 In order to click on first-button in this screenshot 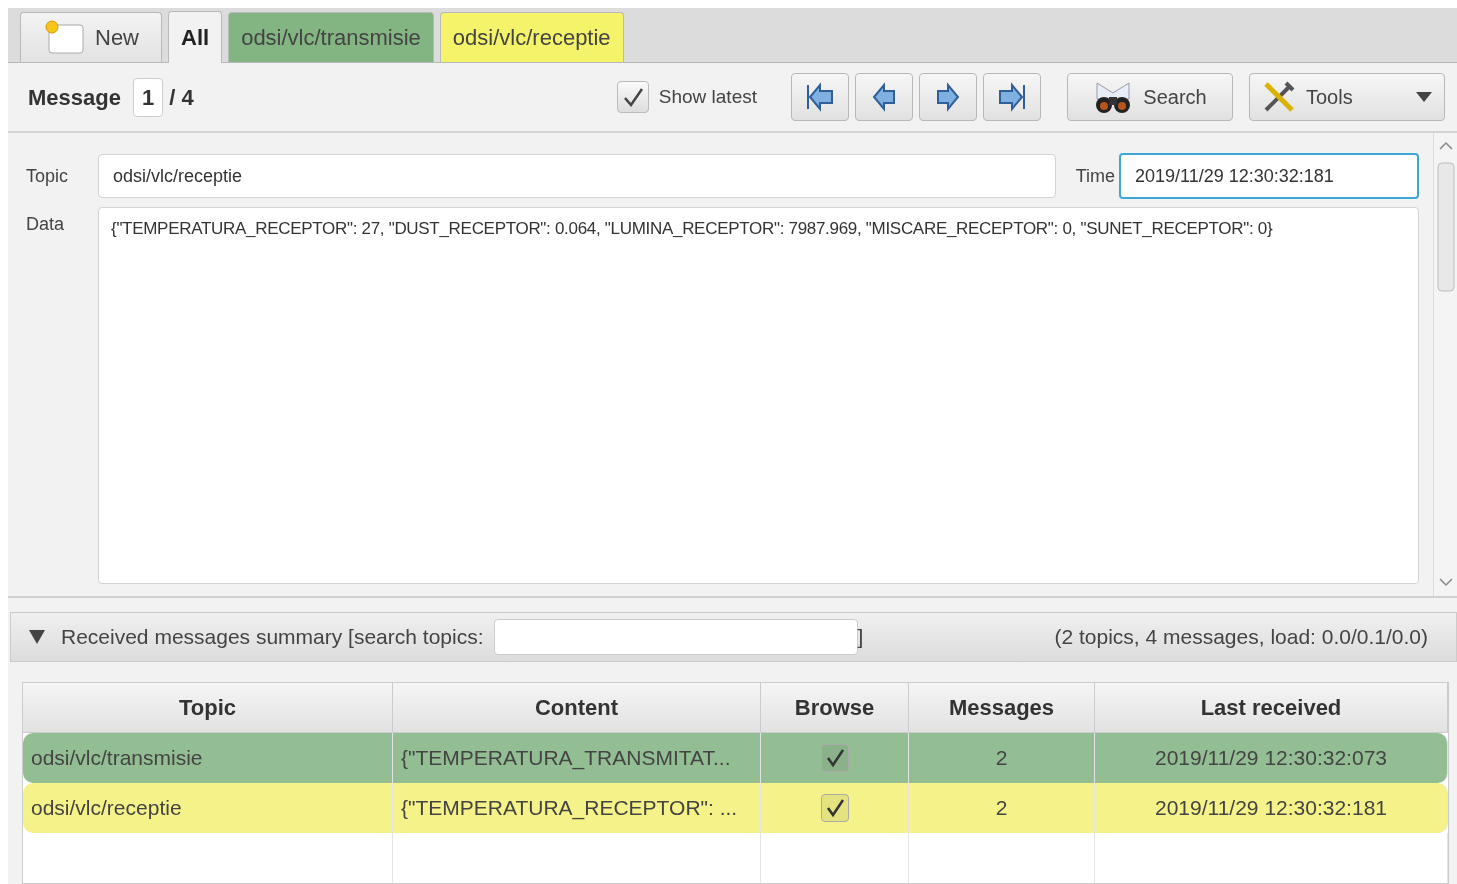, I will do `click(820, 97)`.